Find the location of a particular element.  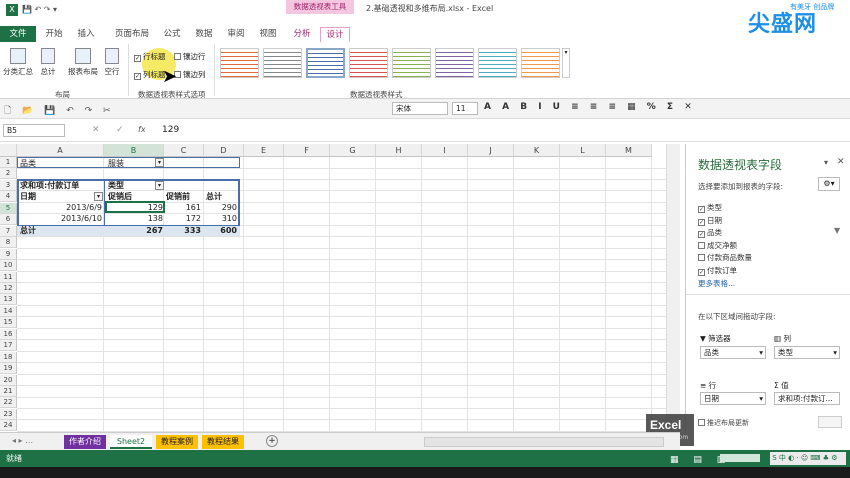

field-item: ✓ 付款订单 is located at coordinates (717, 270).